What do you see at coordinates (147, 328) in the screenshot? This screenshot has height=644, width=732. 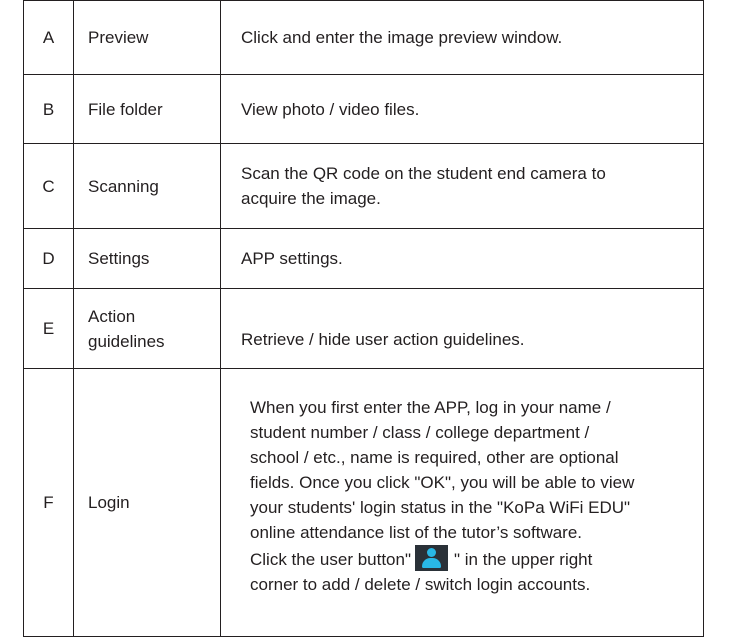 I see `row-name: Action guidelines` at bounding box center [147, 328].